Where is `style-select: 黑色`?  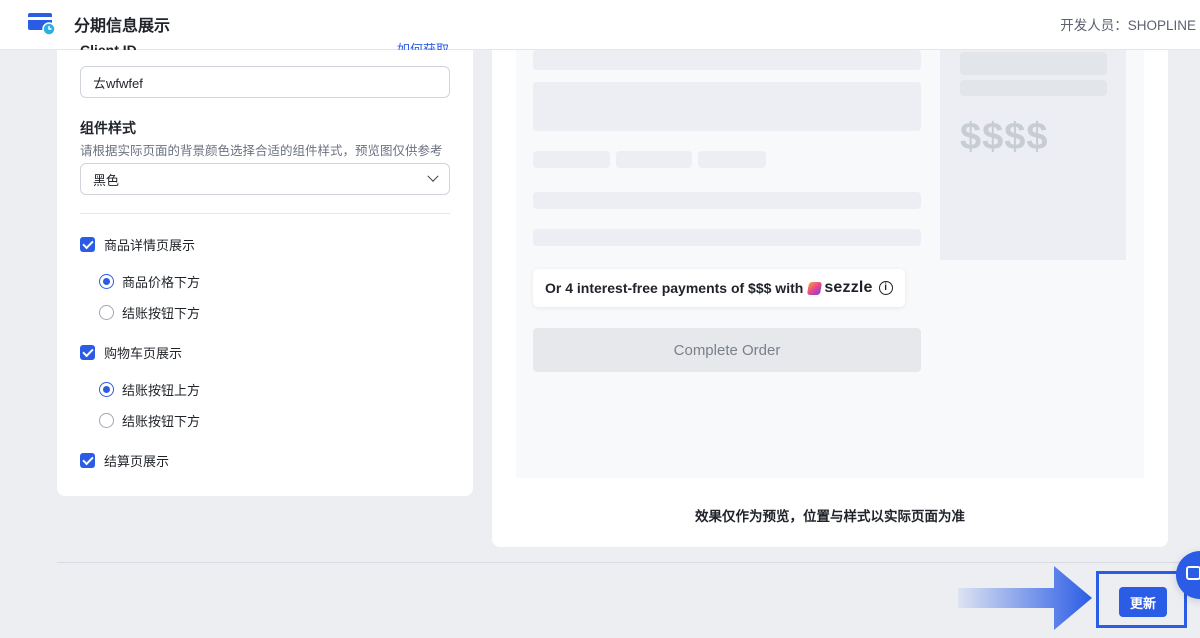
style-select: 黑色 is located at coordinates (265, 179).